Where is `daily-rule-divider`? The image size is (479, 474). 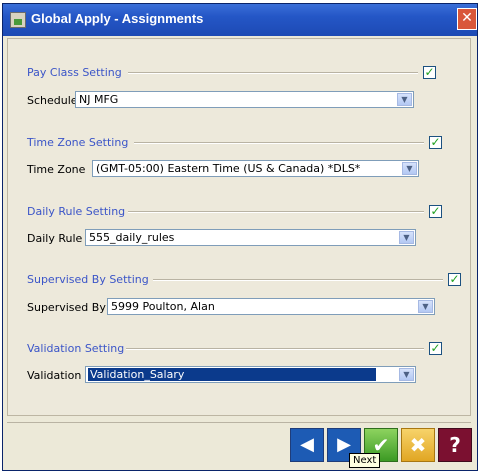
daily-rule-divider is located at coordinates (276, 212).